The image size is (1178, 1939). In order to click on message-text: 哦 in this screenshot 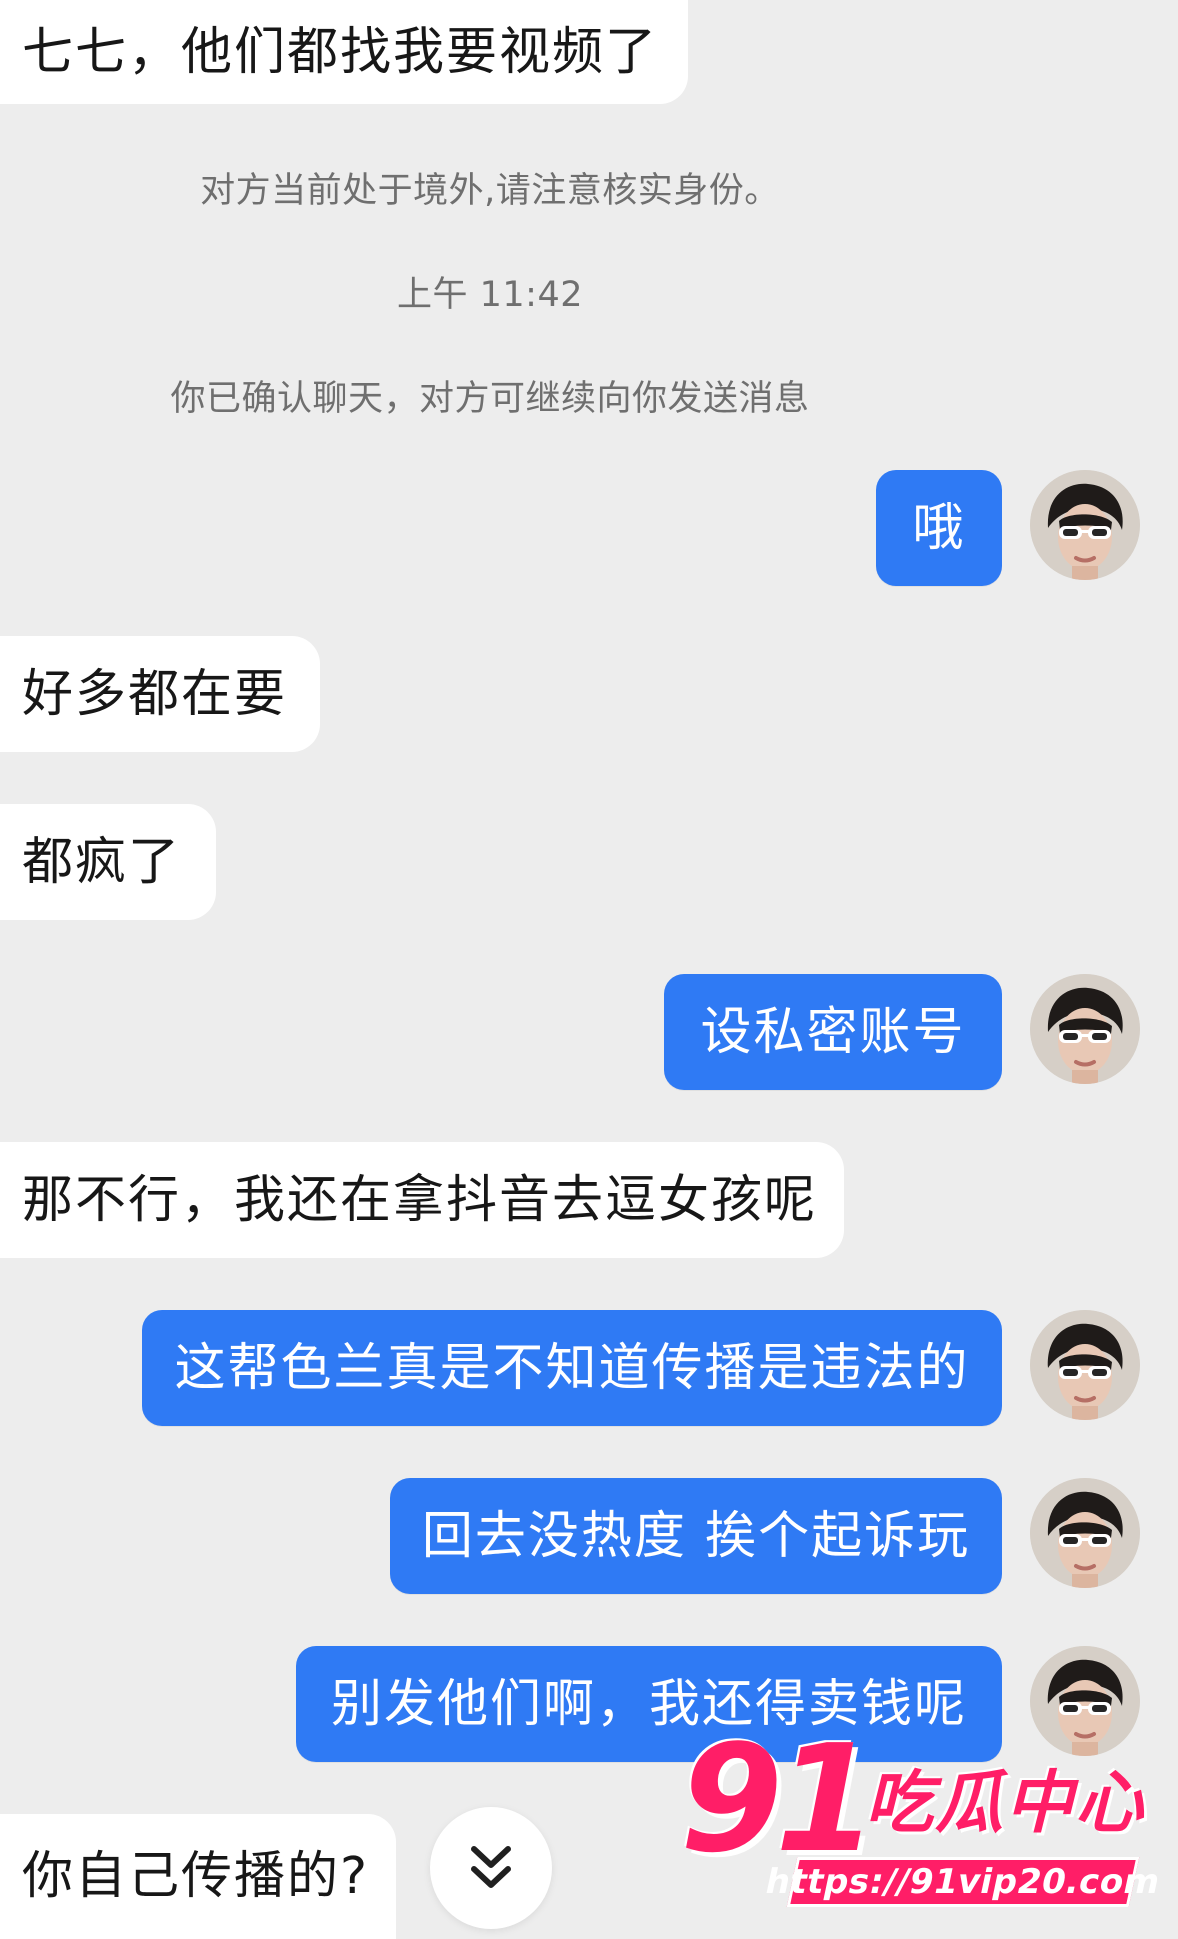, I will do `click(939, 528)`.